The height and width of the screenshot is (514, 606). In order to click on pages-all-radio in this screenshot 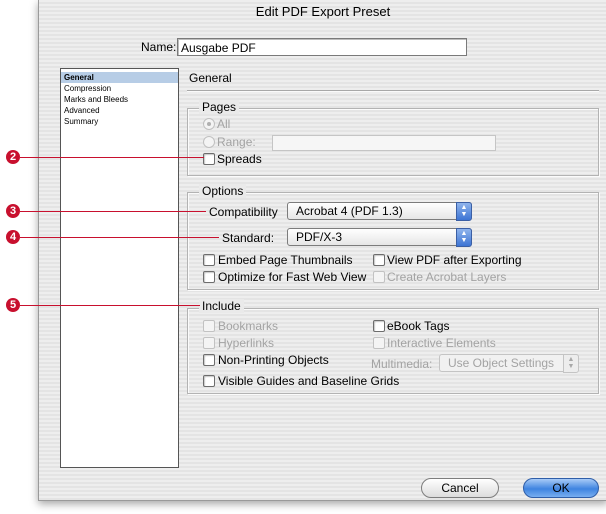, I will do `click(209, 124)`.